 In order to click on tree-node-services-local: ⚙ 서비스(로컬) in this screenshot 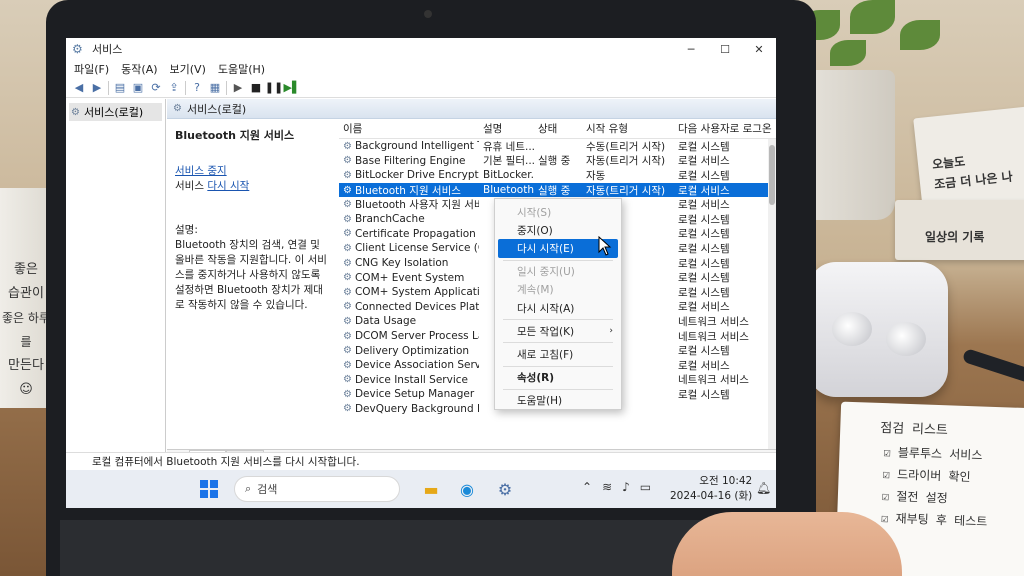, I will do `click(115, 112)`.